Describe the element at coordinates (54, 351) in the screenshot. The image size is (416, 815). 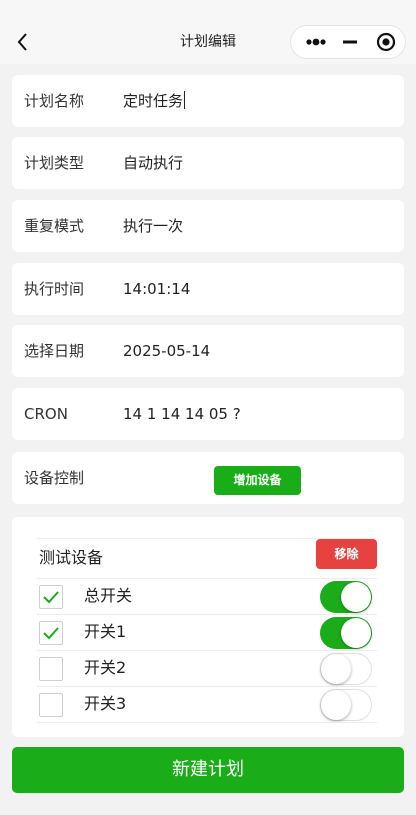
I see `select-date-label: 选择日期` at that location.